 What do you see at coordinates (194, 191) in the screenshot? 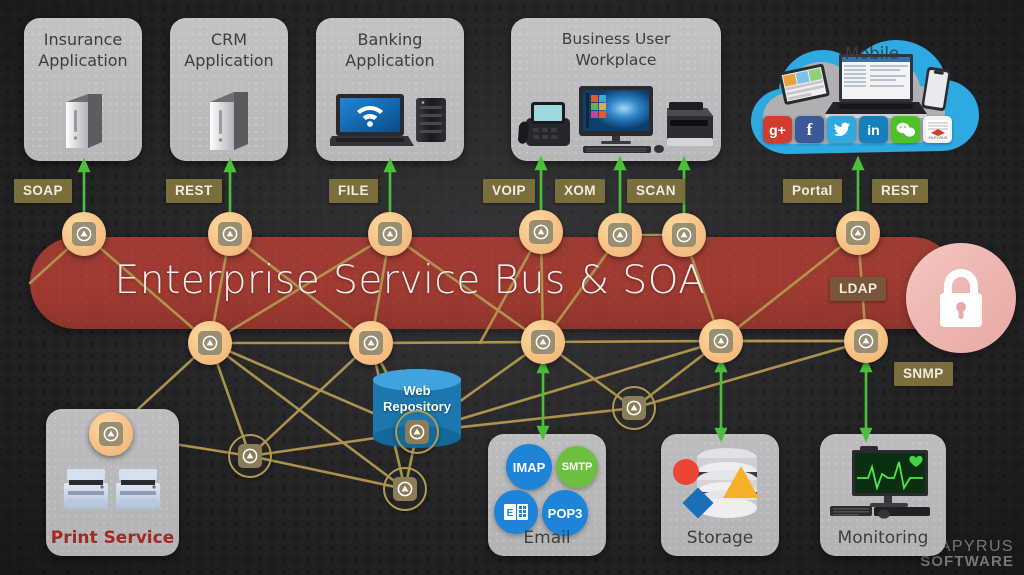
I see `protocol-label-rest1: REST` at bounding box center [194, 191].